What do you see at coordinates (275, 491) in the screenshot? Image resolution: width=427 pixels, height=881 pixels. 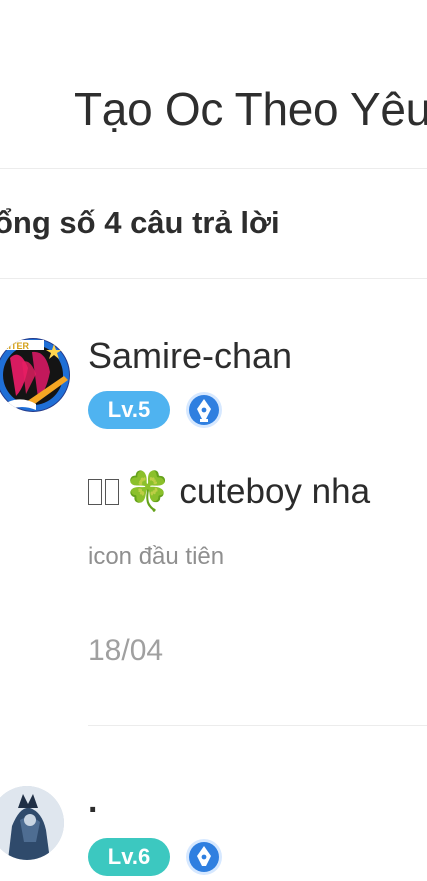 I see `answer-text-content: cuteboy nha` at bounding box center [275, 491].